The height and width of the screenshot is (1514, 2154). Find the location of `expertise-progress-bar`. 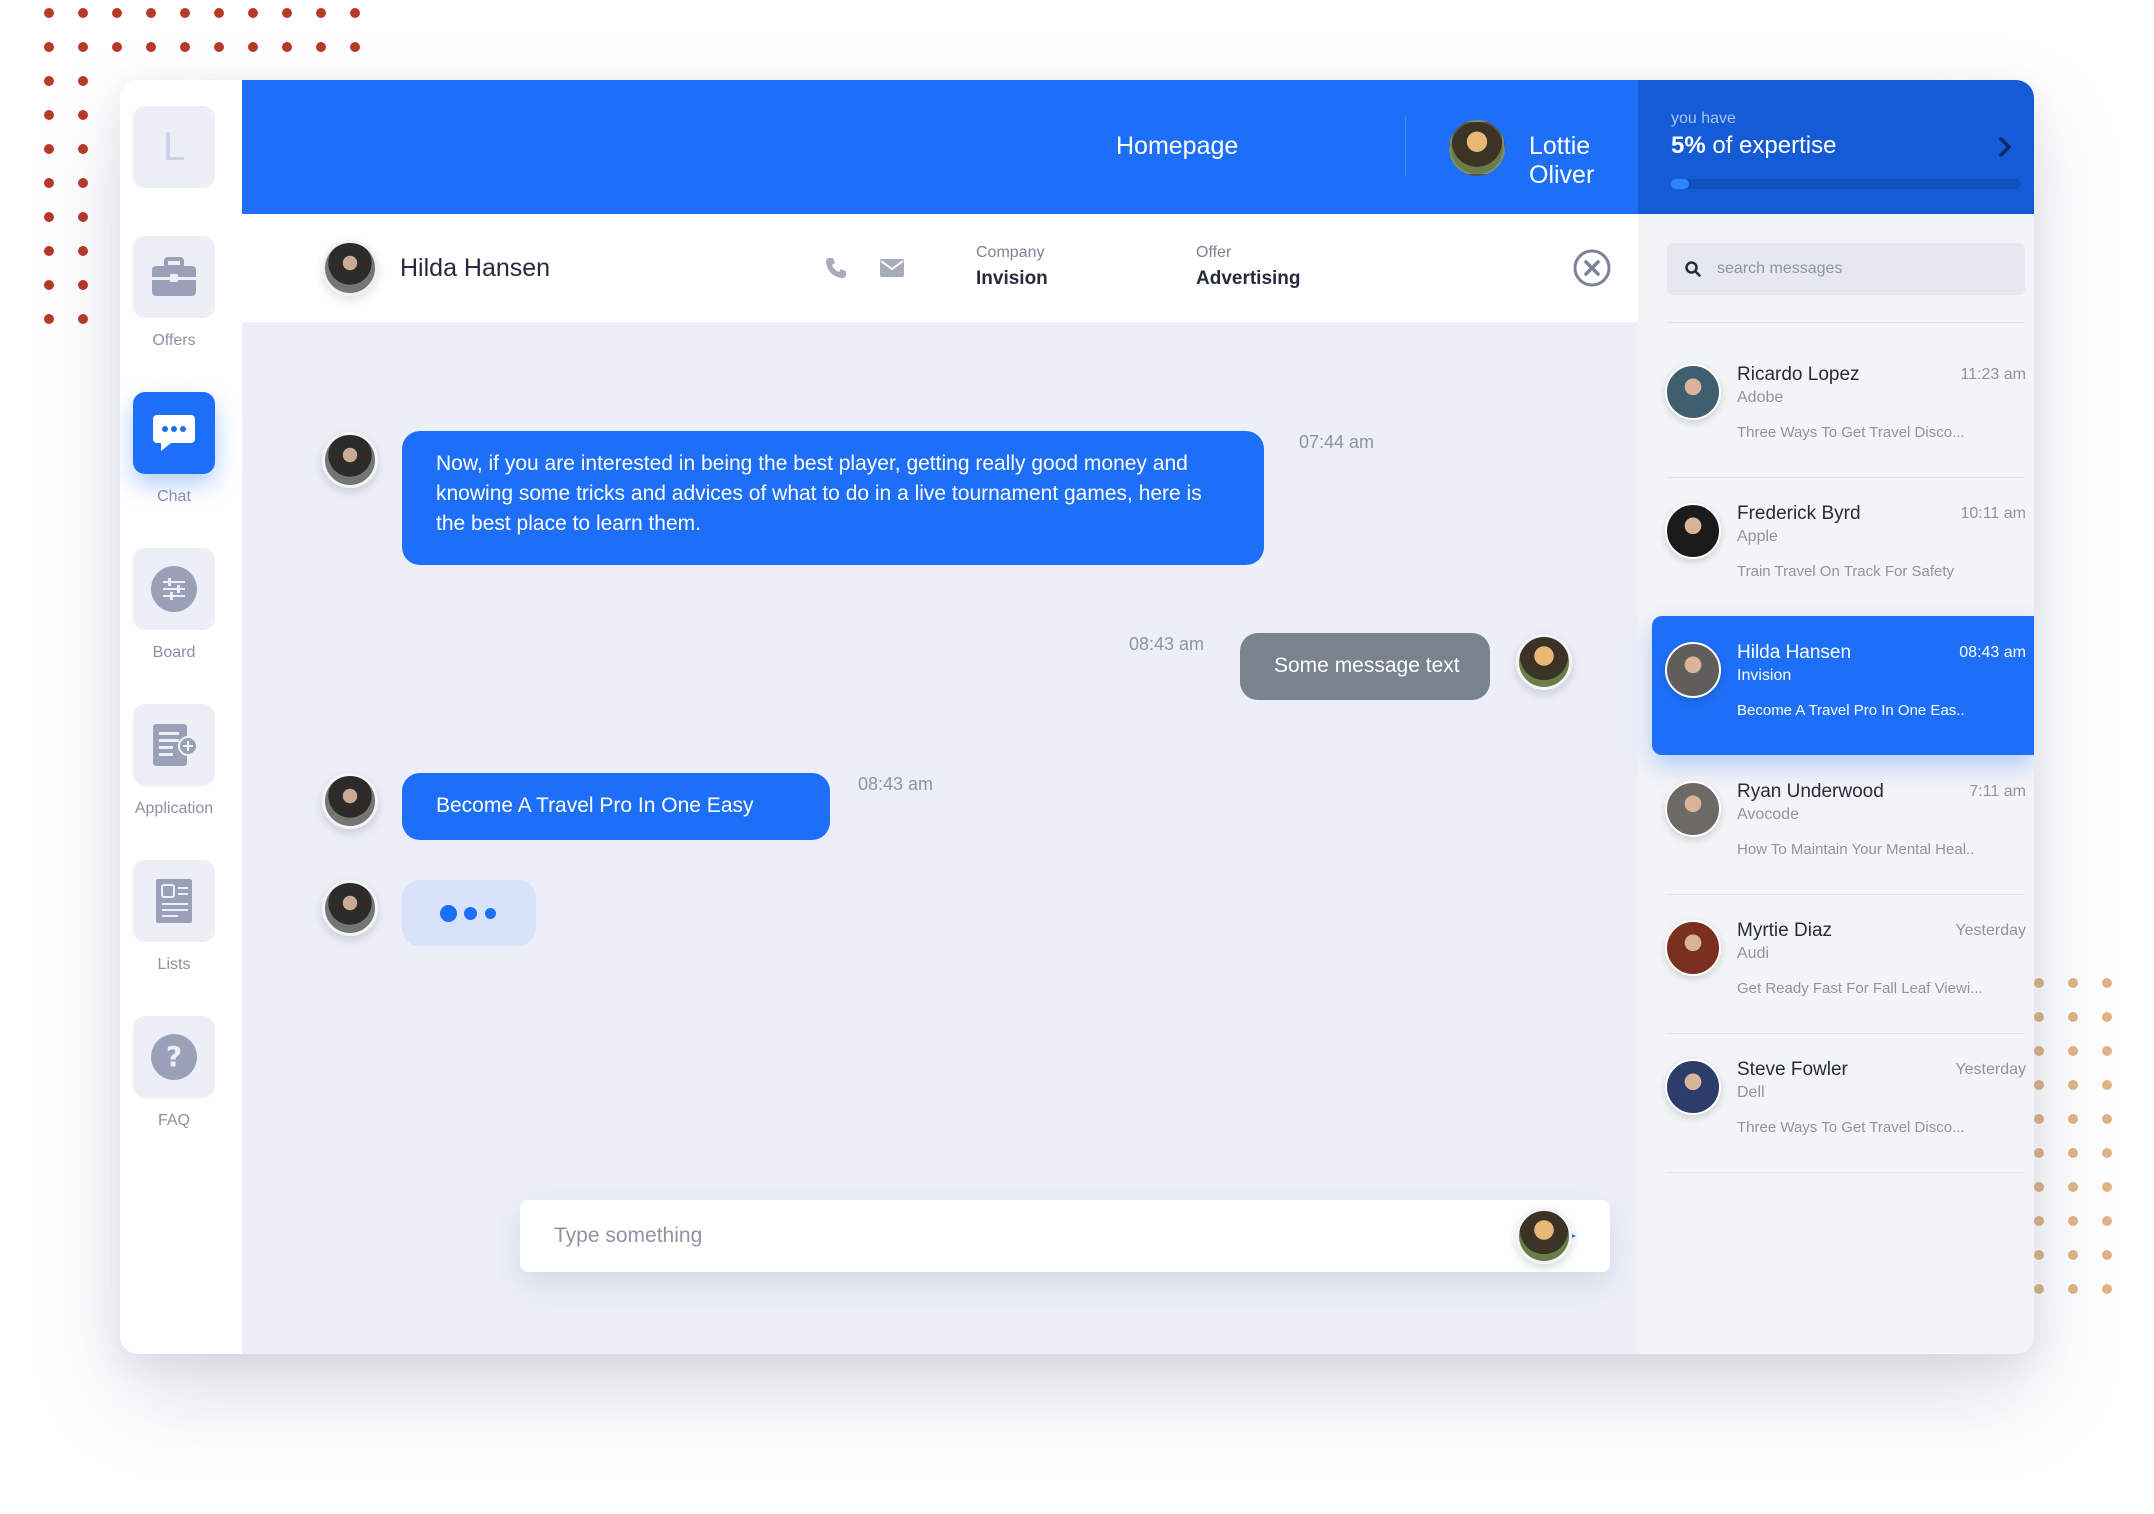

expertise-progress-bar is located at coordinates (1846, 184).